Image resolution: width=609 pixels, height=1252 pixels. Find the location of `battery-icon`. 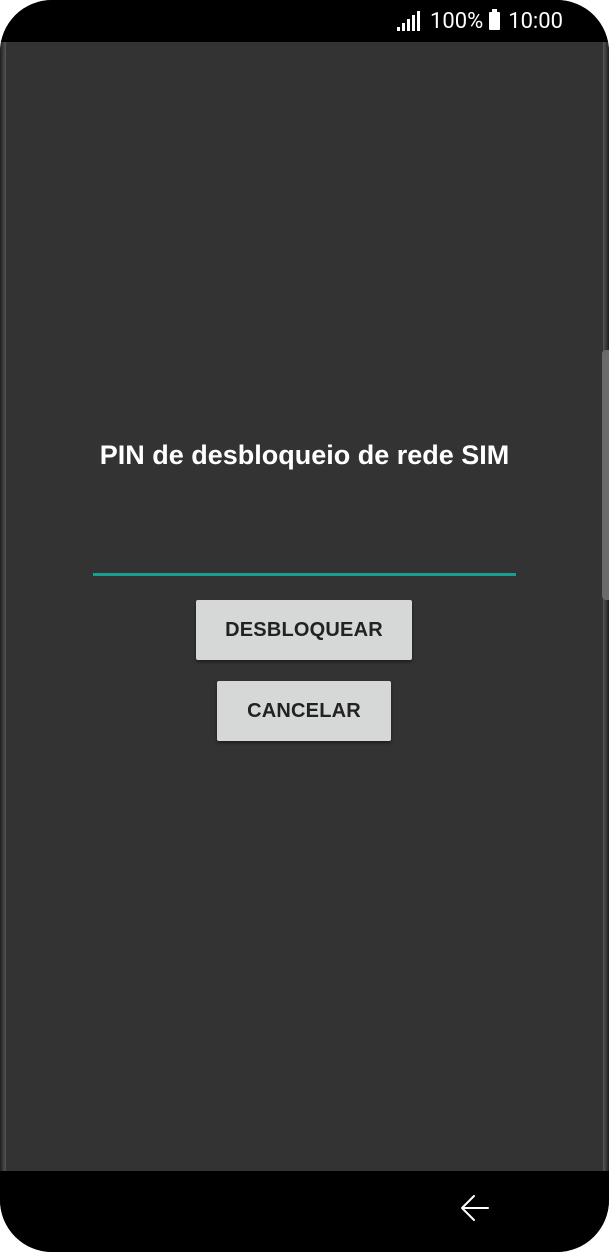

battery-icon is located at coordinates (495, 19).